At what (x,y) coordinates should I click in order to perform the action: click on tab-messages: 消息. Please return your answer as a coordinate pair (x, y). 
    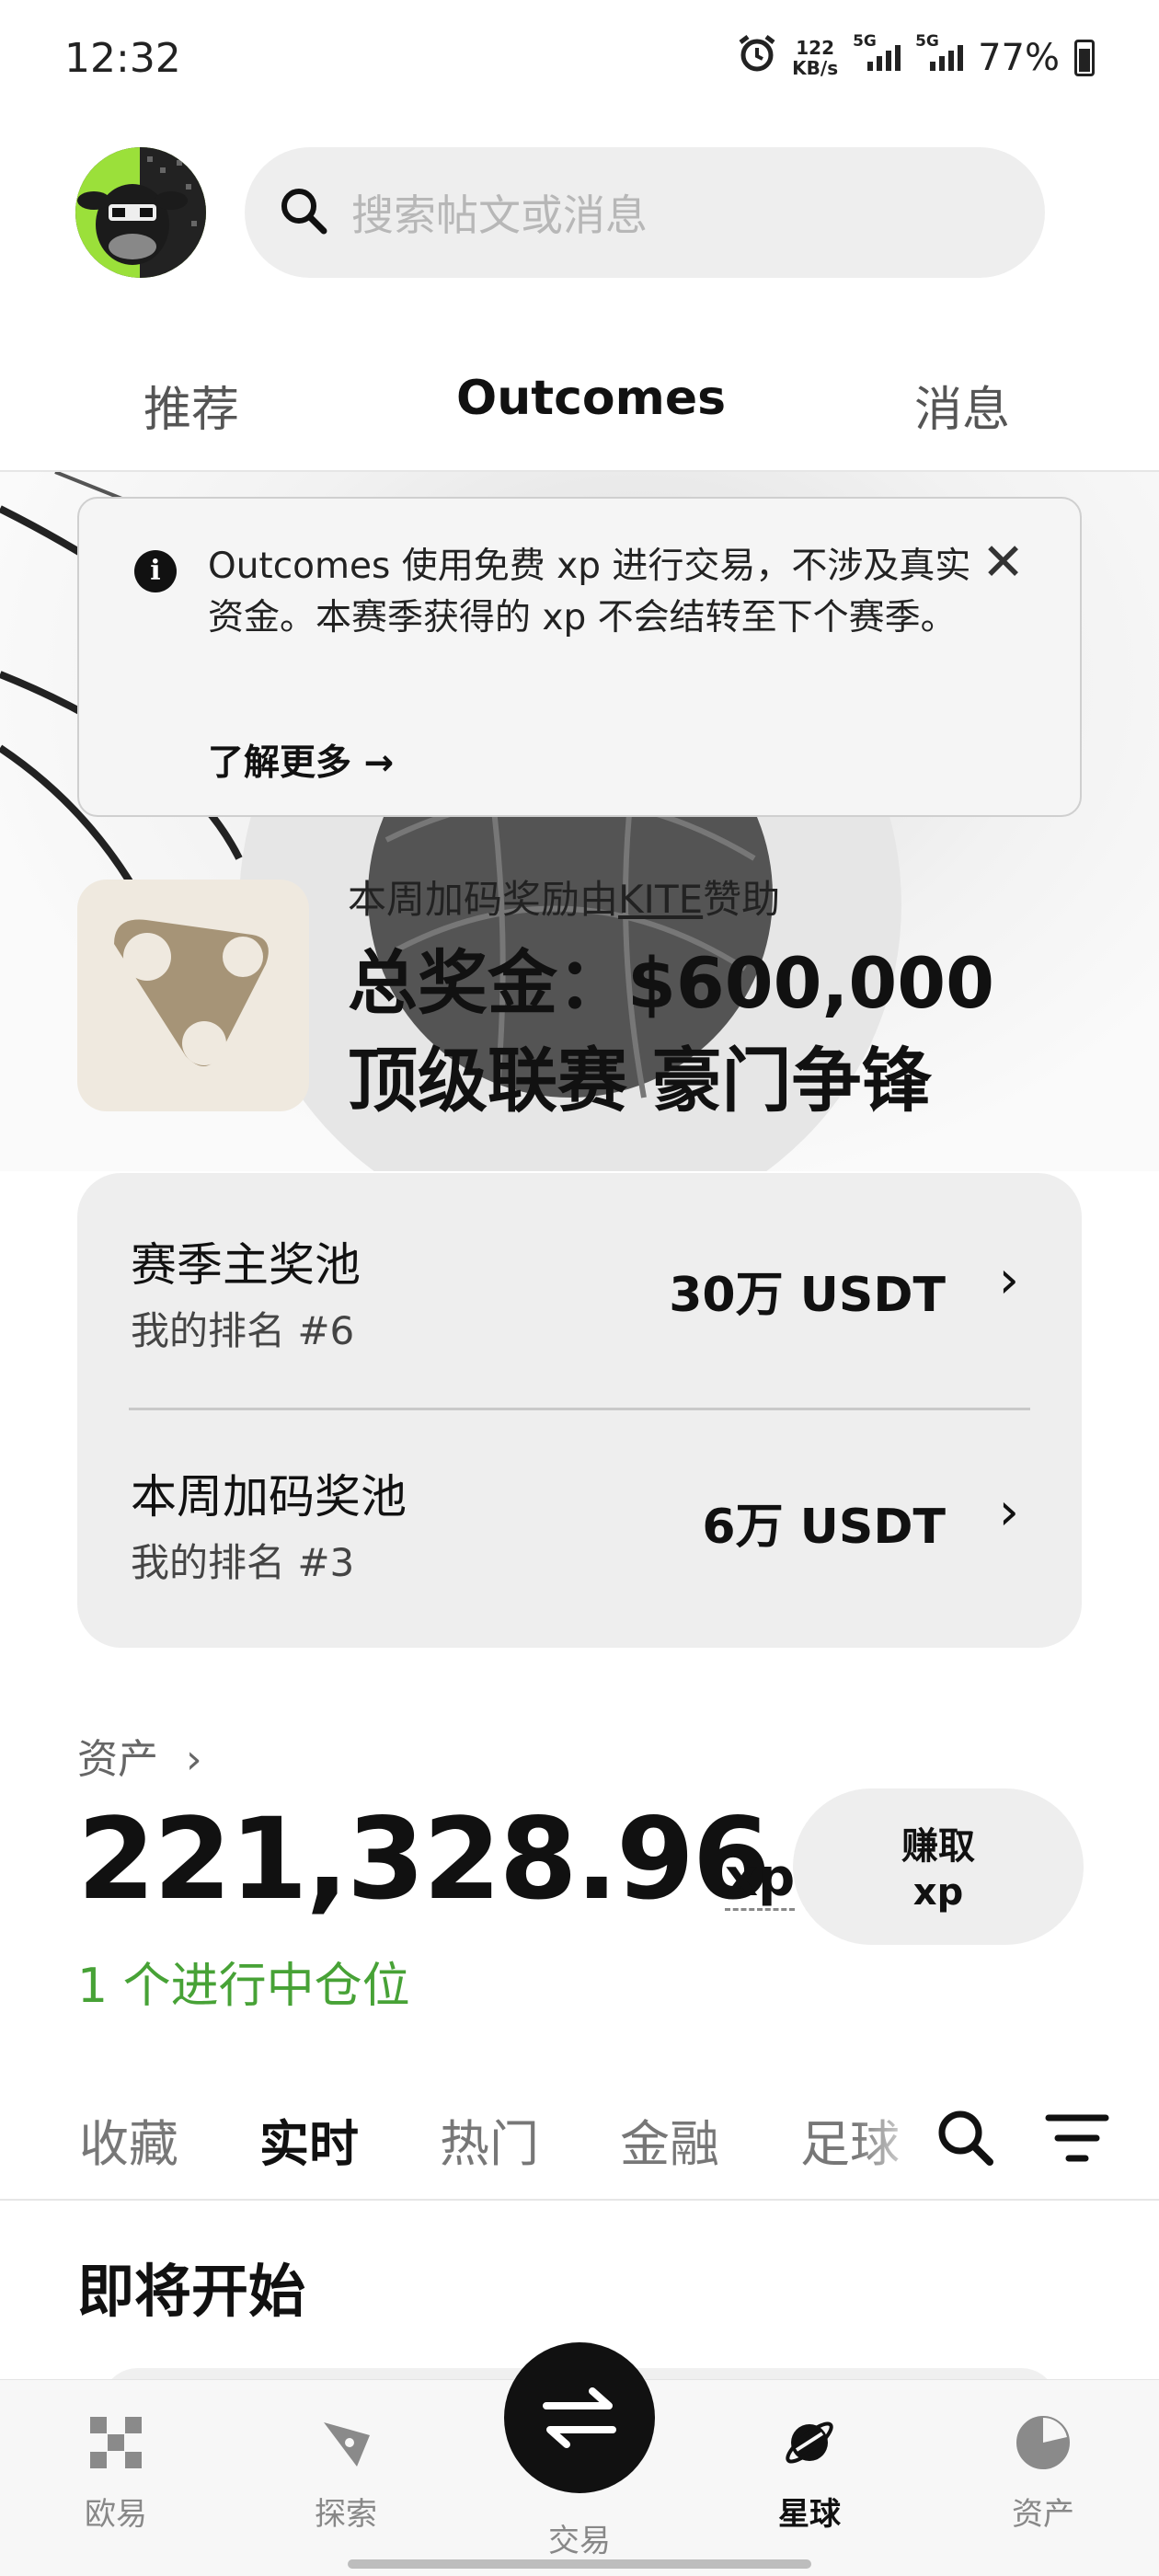
    Looking at the image, I should click on (962, 405).